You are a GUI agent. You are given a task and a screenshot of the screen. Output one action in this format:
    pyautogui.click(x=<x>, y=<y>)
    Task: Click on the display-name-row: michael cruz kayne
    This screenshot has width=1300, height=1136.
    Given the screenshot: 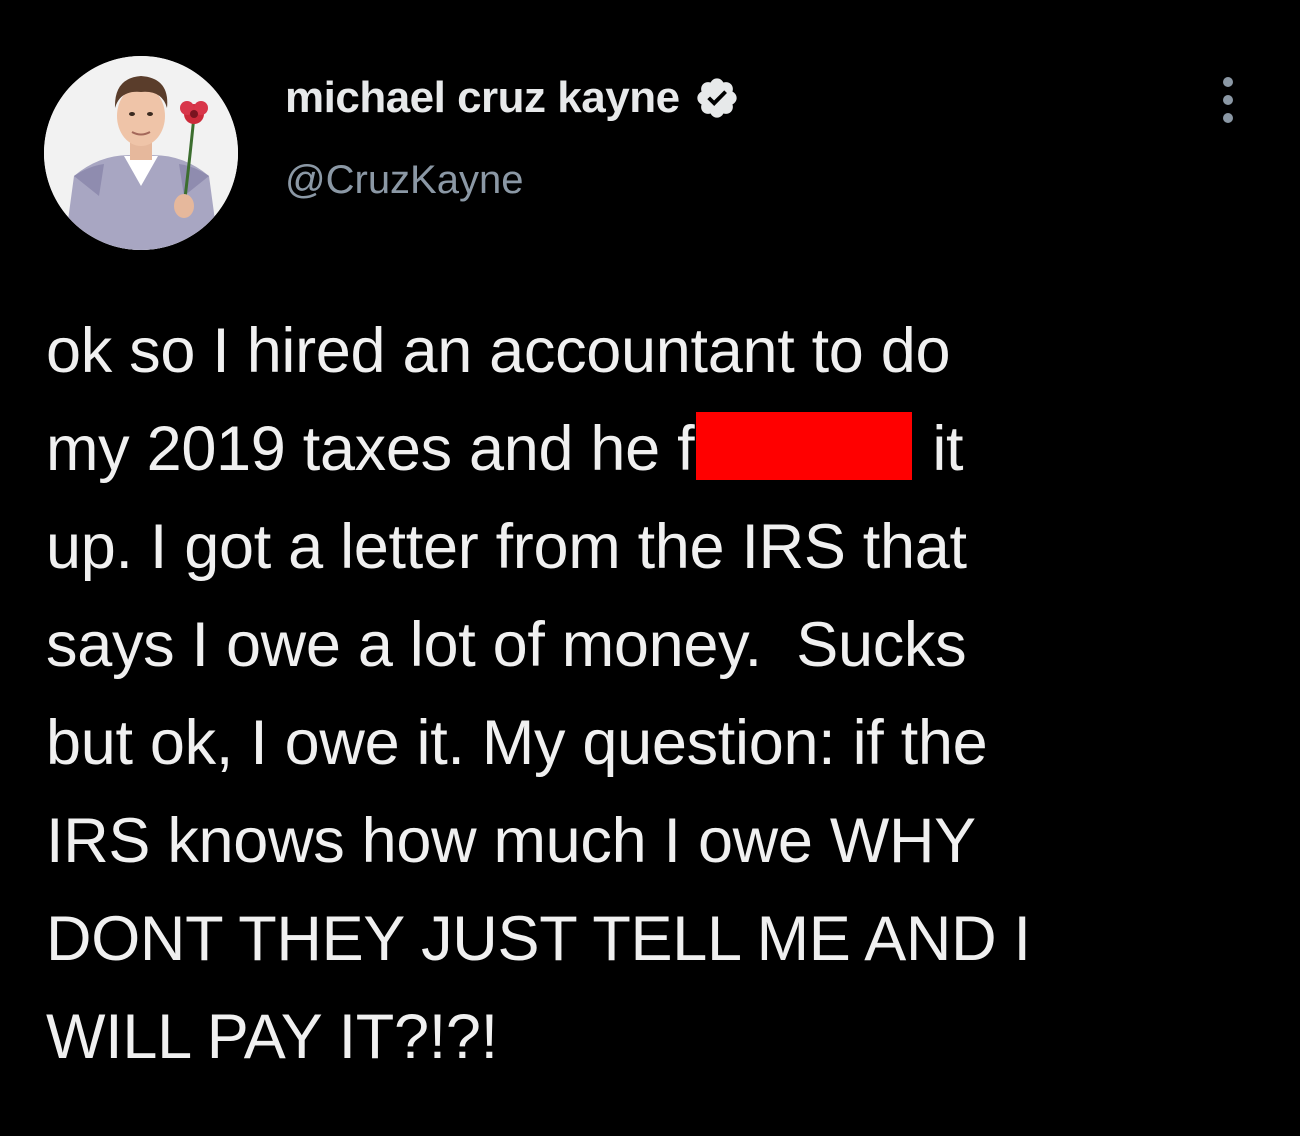 What is the action you would take?
    pyautogui.click(x=512, y=98)
    